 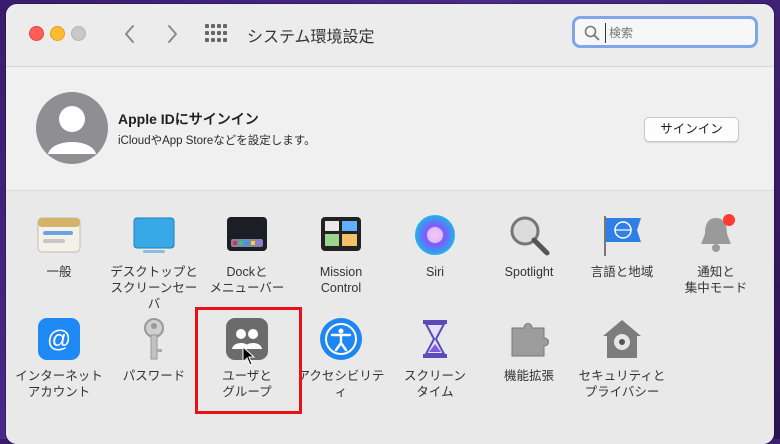 I want to click on minimize-button, so click(x=57, y=33).